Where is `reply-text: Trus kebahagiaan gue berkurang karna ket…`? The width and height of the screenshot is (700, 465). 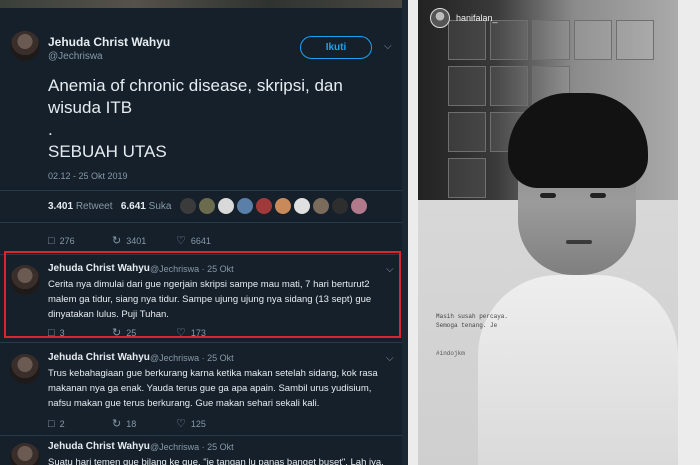 reply-text: Trus kebahagiaan gue berkurang karna ket… is located at coordinates (213, 388).